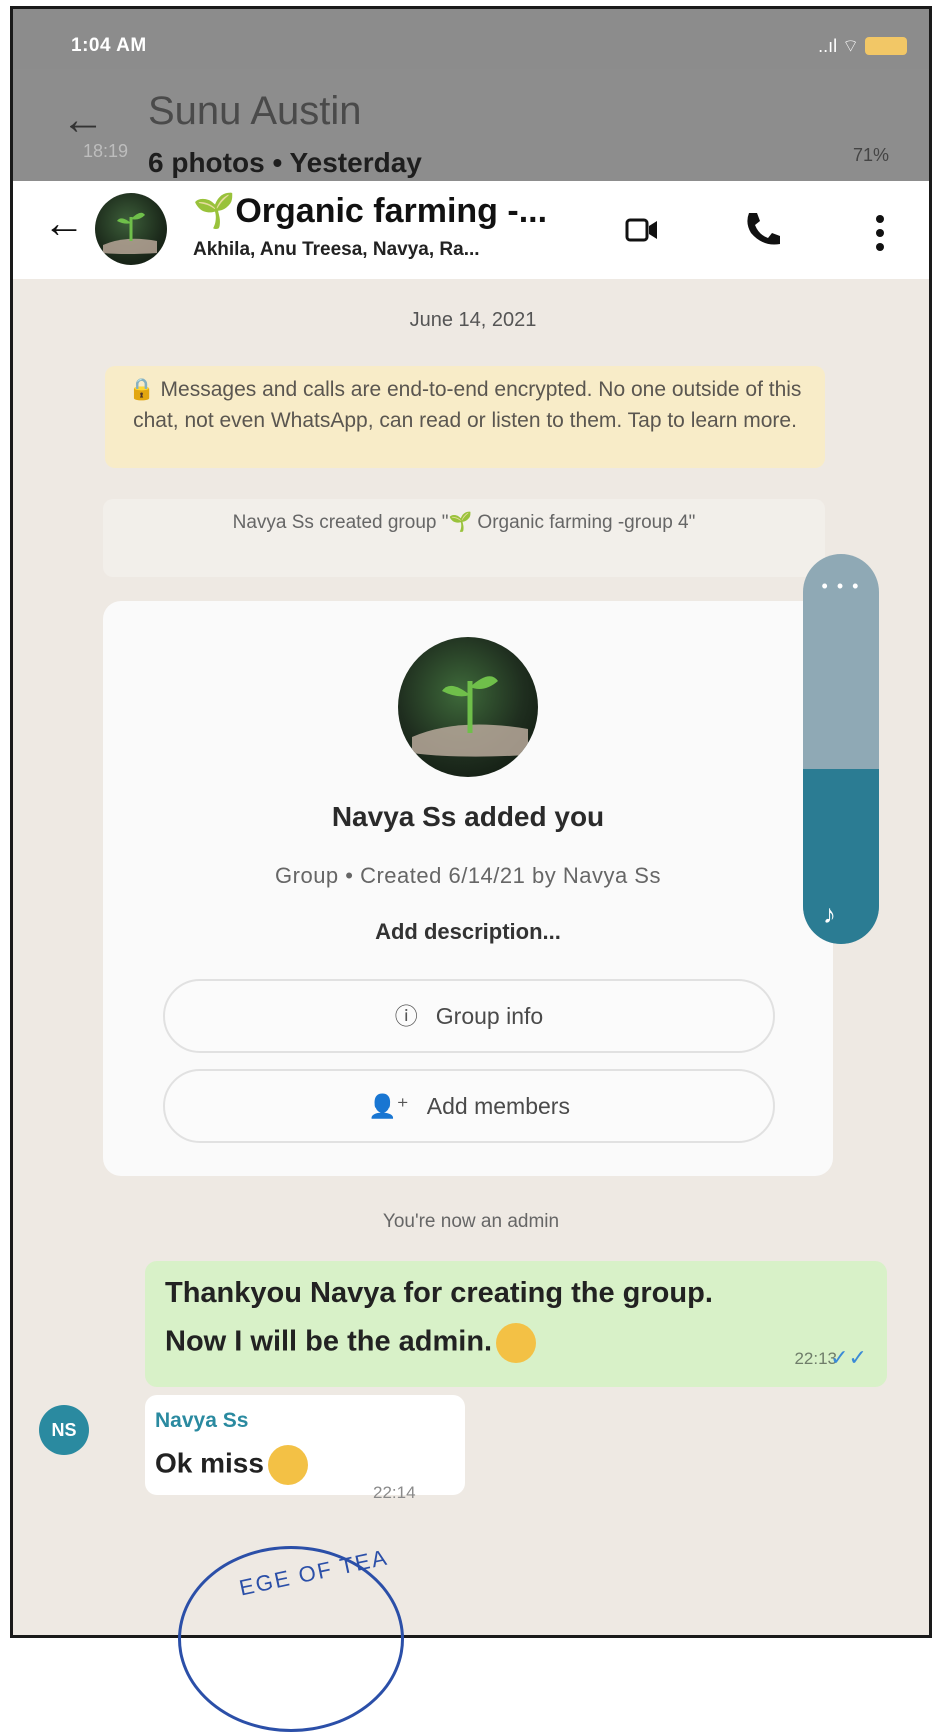  Describe the element at coordinates (841, 586) in the screenshot. I see `volume-menu-icon: • • •` at that location.